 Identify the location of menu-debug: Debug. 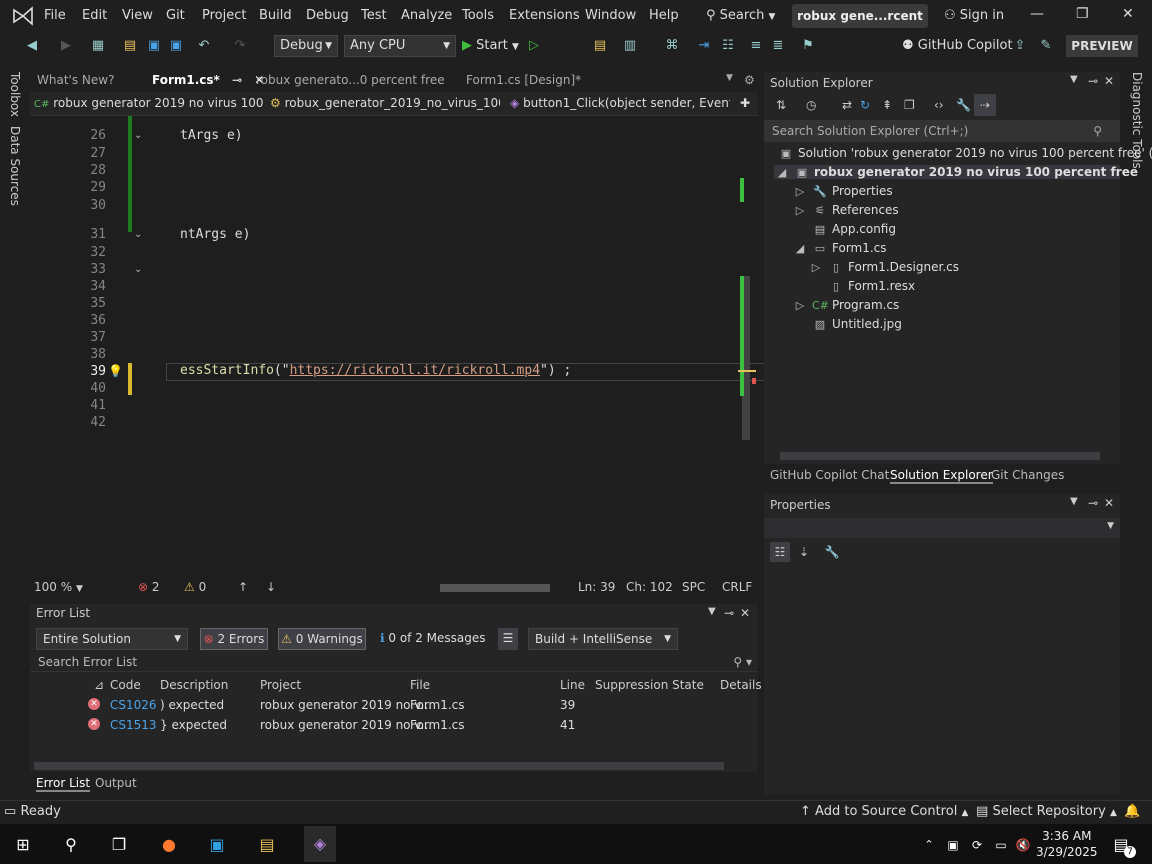
(327, 15).